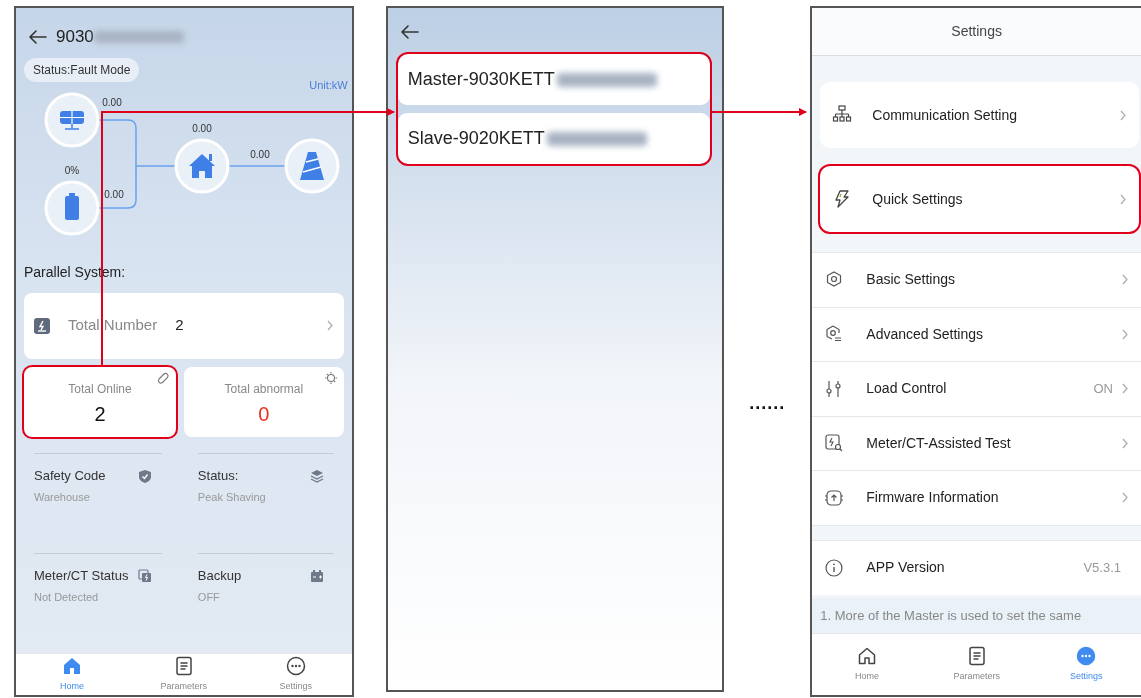  What do you see at coordinates (976, 567) in the screenshot?
I see `menu-row: APP Version V5.3.1` at bounding box center [976, 567].